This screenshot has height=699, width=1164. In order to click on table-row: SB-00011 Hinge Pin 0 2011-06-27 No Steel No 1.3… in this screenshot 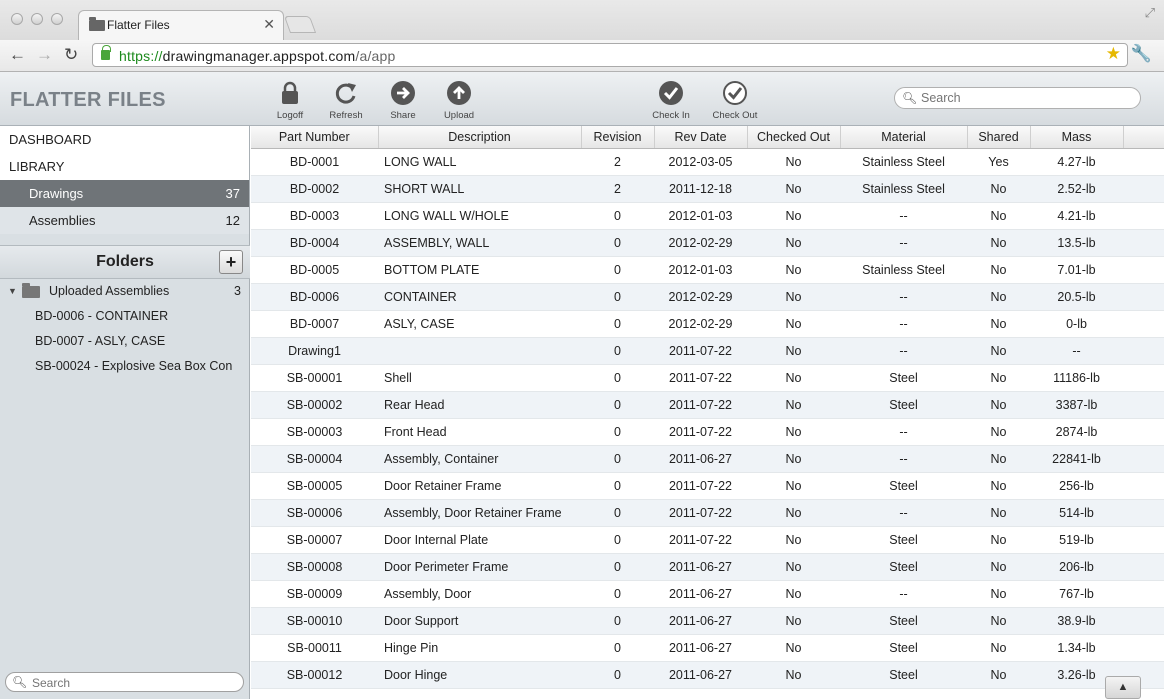, I will do `click(707, 648)`.